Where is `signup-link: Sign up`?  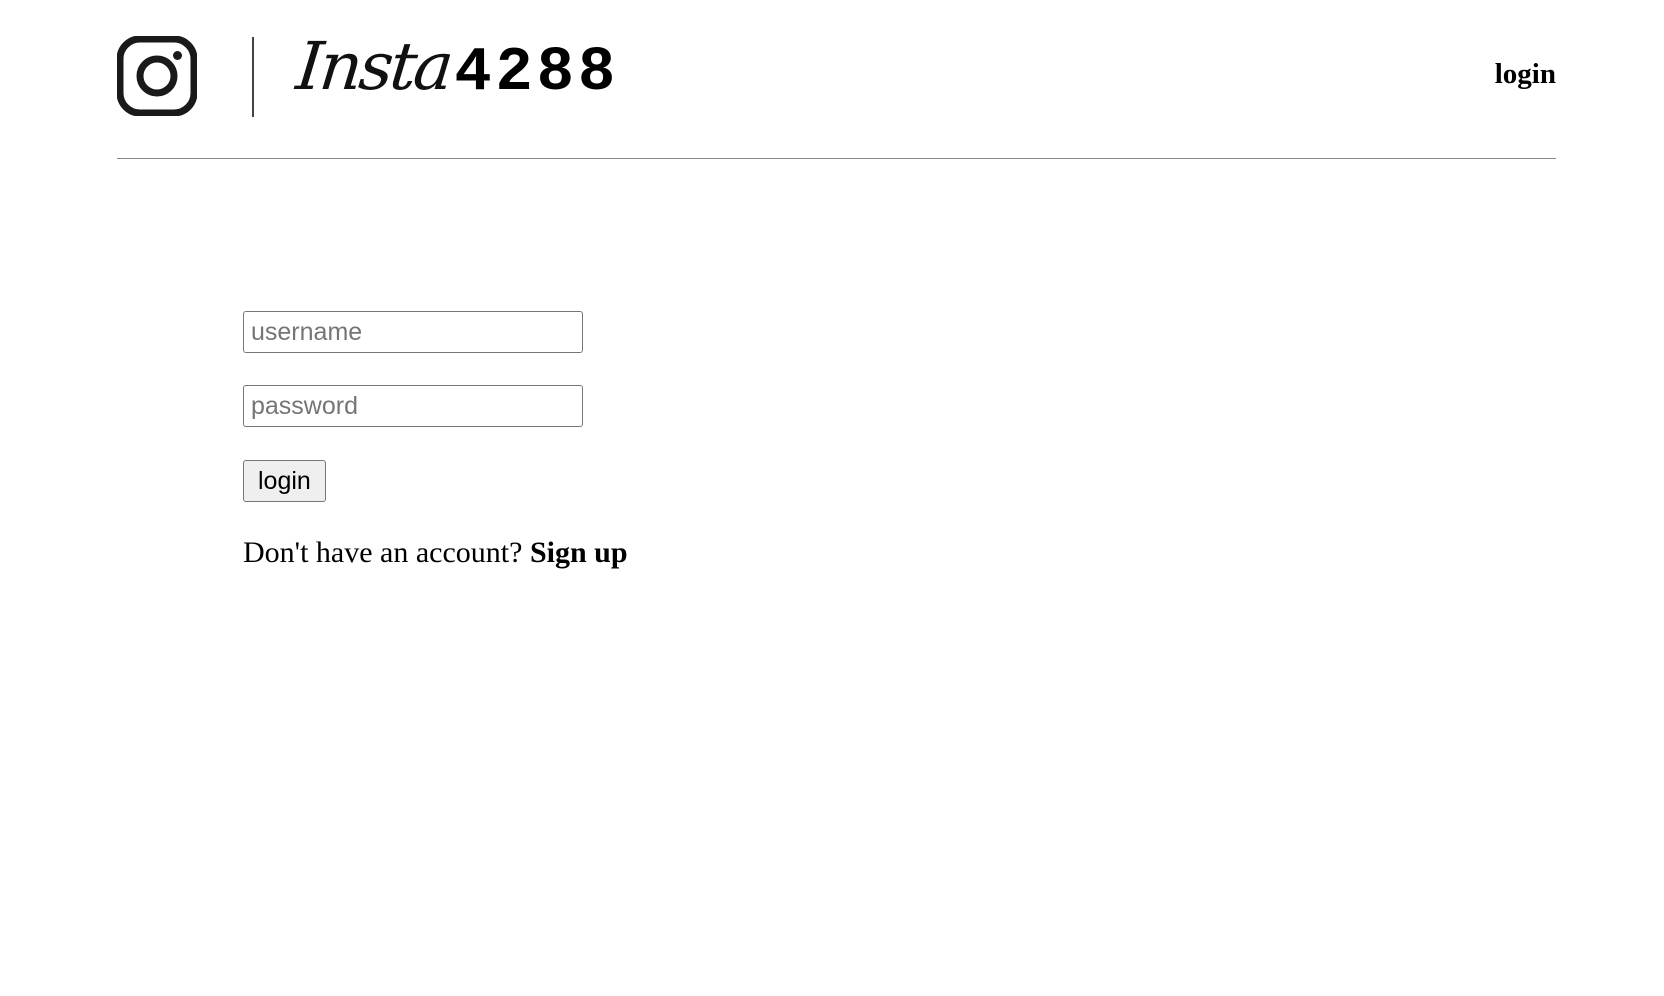
signup-link: Sign up is located at coordinates (579, 552).